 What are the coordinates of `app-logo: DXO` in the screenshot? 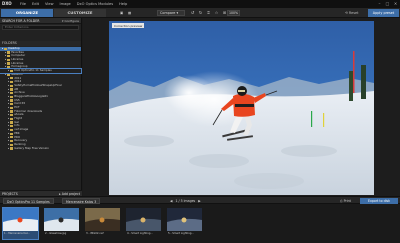 It's located at (7, 3).